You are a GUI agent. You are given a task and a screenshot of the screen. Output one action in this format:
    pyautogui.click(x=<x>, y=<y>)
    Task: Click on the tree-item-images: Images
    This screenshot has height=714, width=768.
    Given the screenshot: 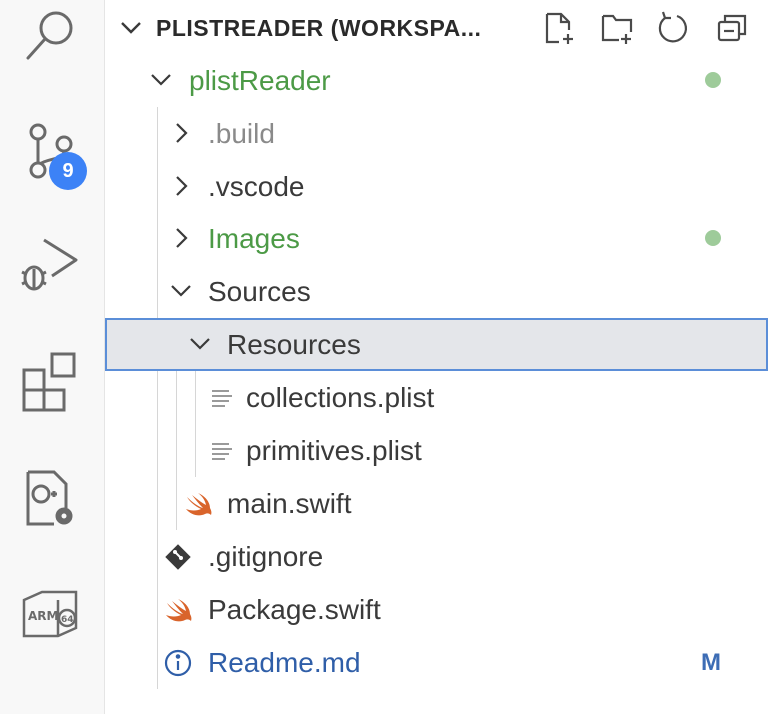 What is the action you would take?
    pyautogui.click(x=436, y=238)
    